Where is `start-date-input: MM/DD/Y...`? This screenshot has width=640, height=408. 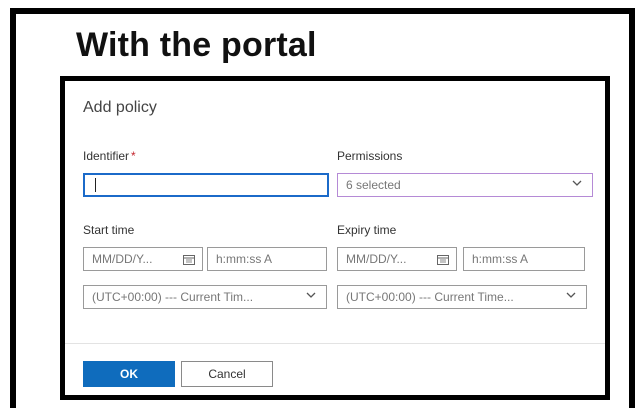 start-date-input: MM/DD/Y... is located at coordinates (143, 259).